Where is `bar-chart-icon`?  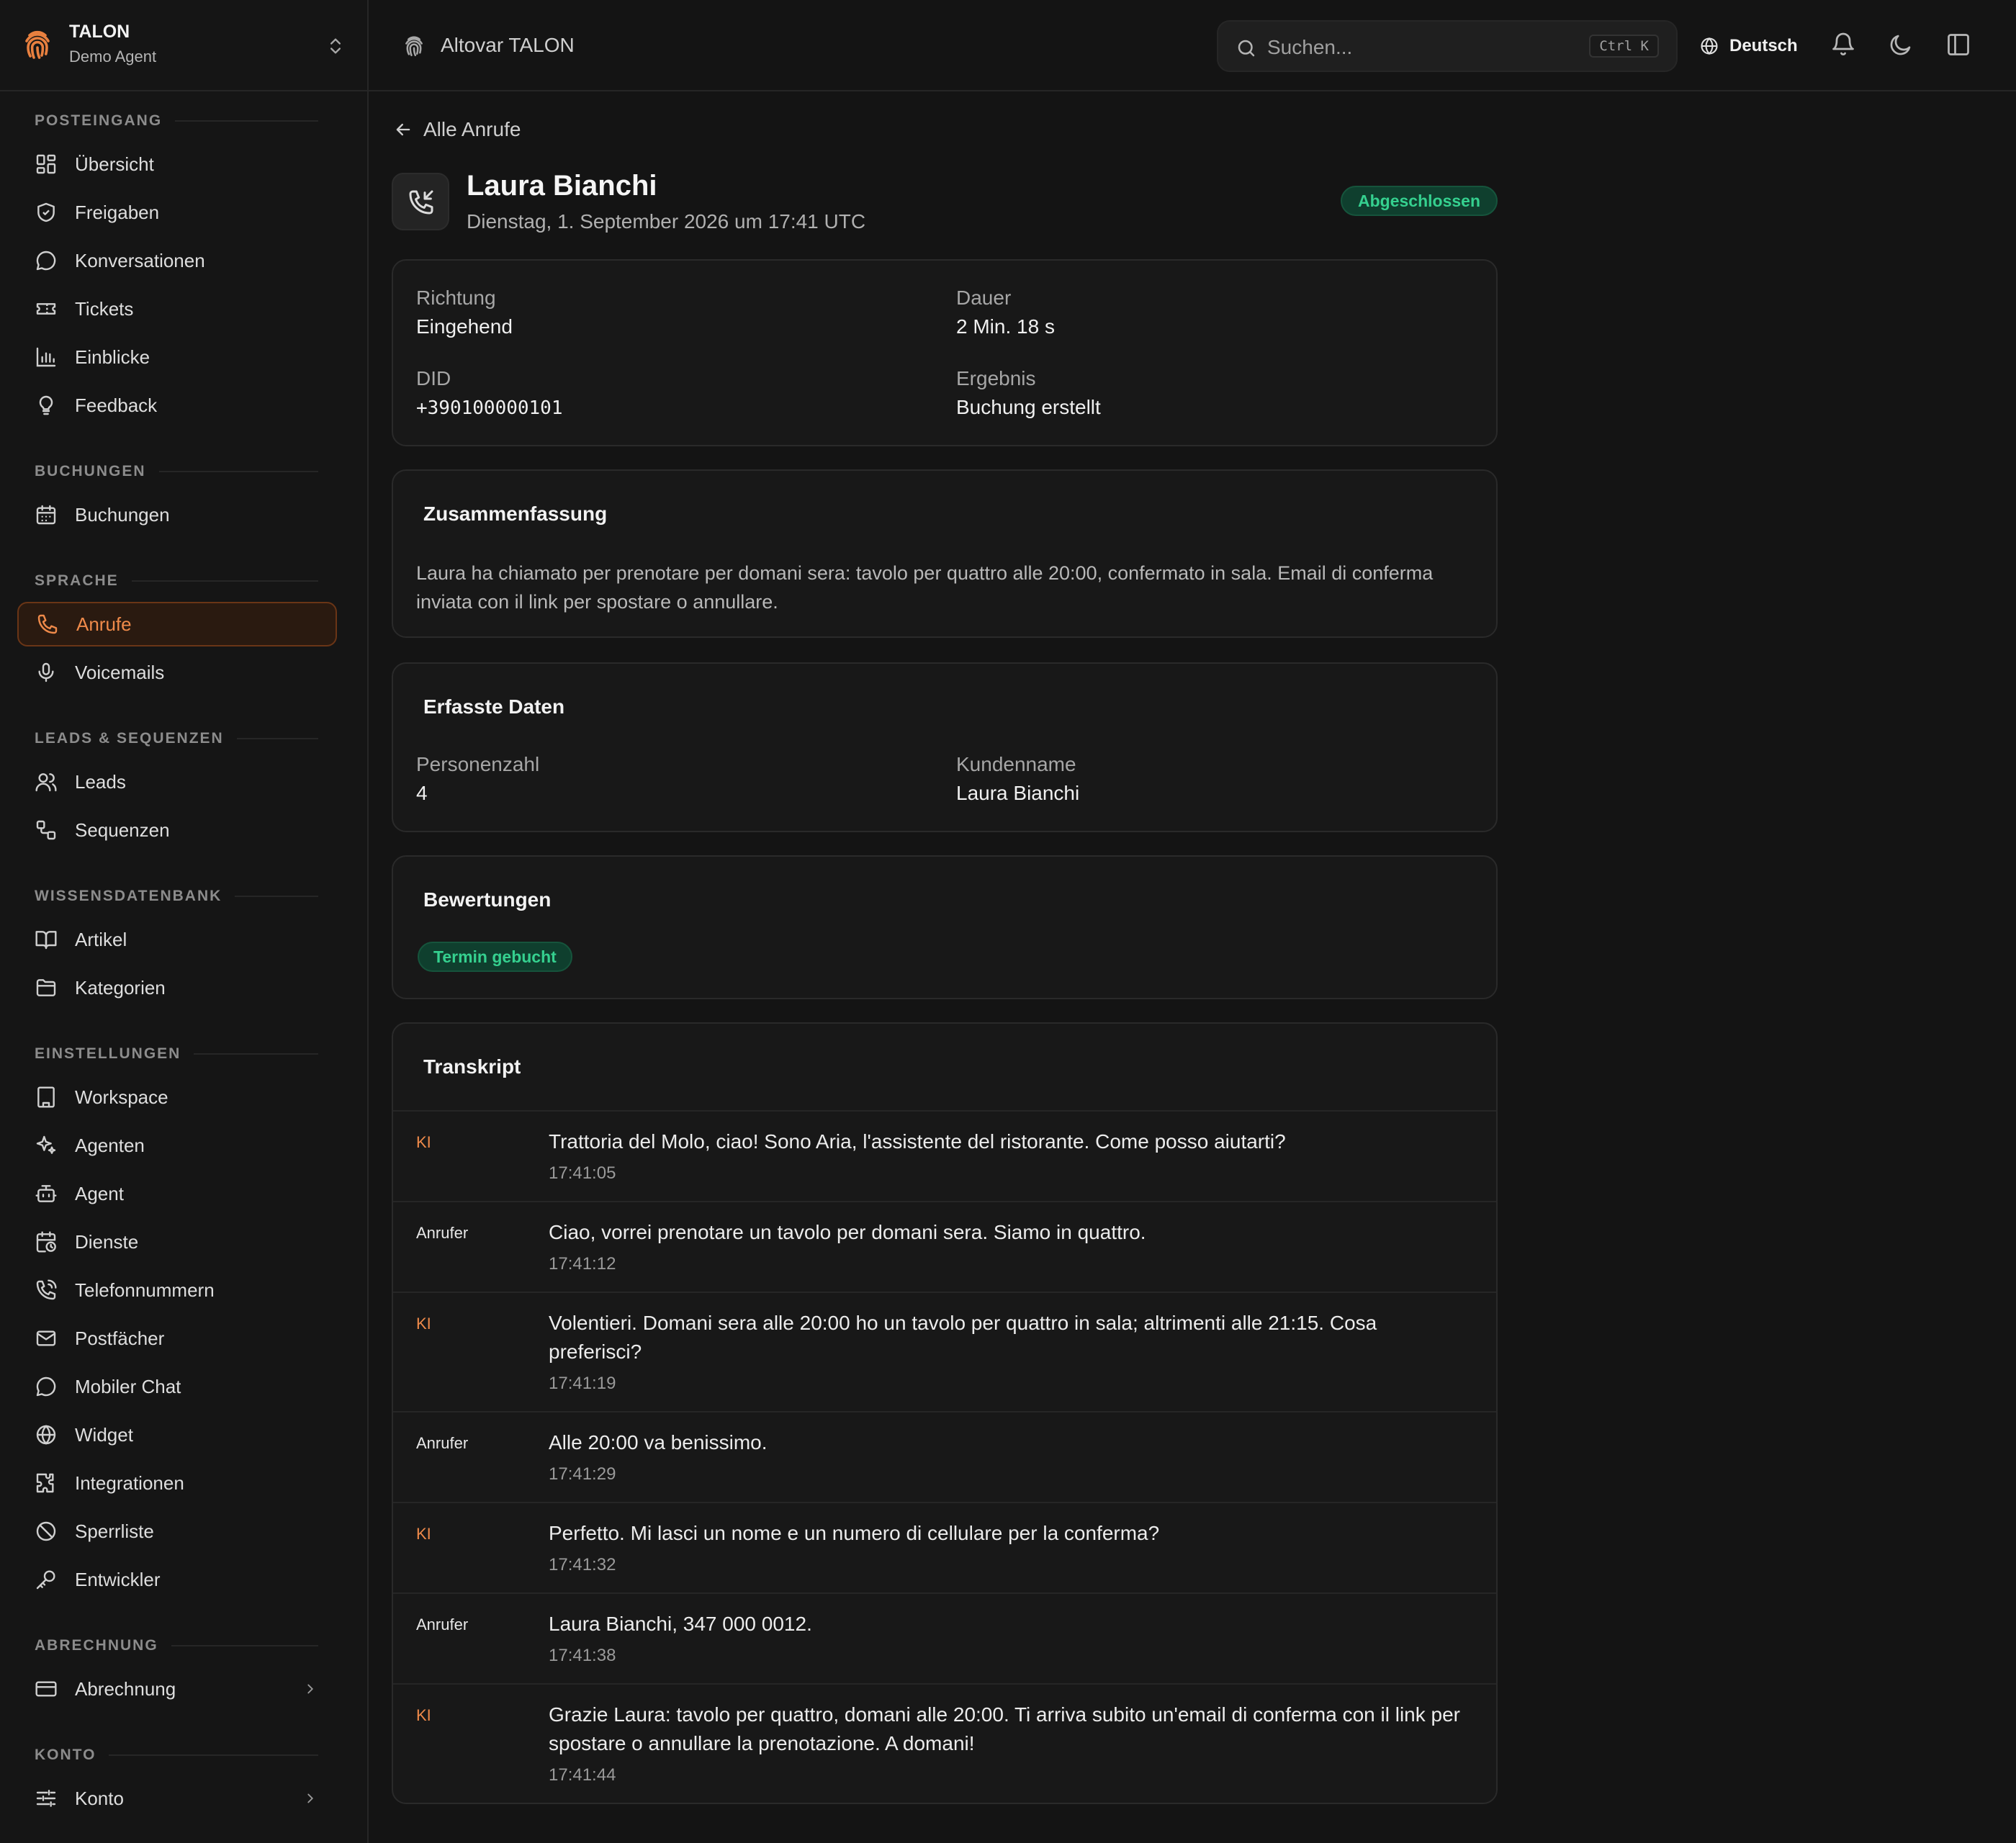 bar-chart-icon is located at coordinates (46, 357).